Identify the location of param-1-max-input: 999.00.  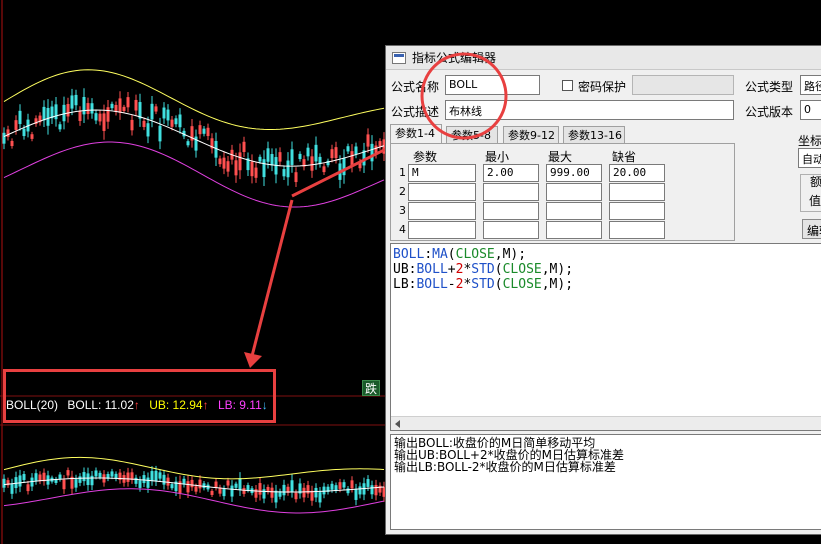
(574, 173).